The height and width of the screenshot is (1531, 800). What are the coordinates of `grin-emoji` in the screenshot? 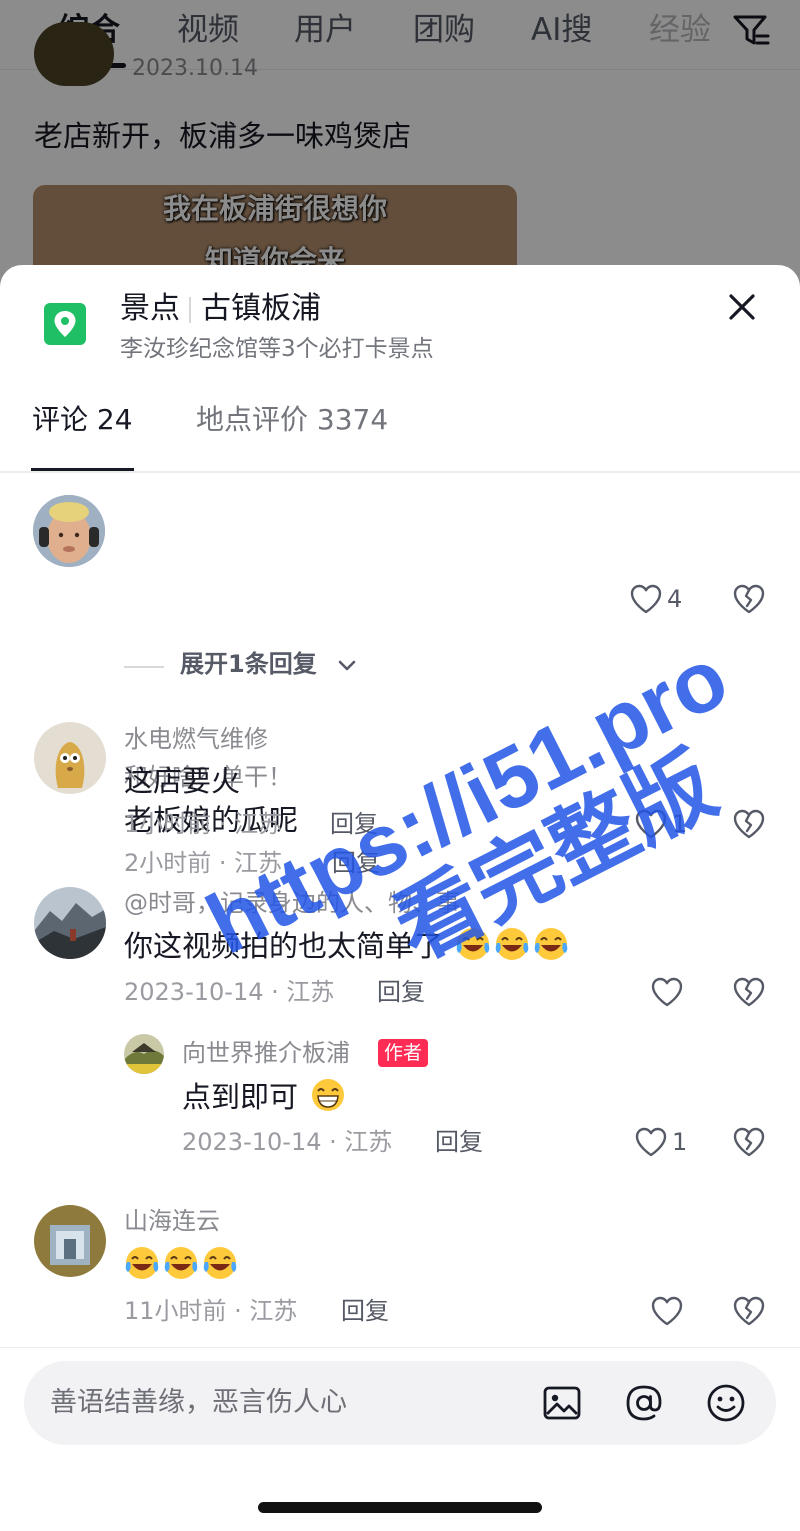 It's located at (328, 1095).